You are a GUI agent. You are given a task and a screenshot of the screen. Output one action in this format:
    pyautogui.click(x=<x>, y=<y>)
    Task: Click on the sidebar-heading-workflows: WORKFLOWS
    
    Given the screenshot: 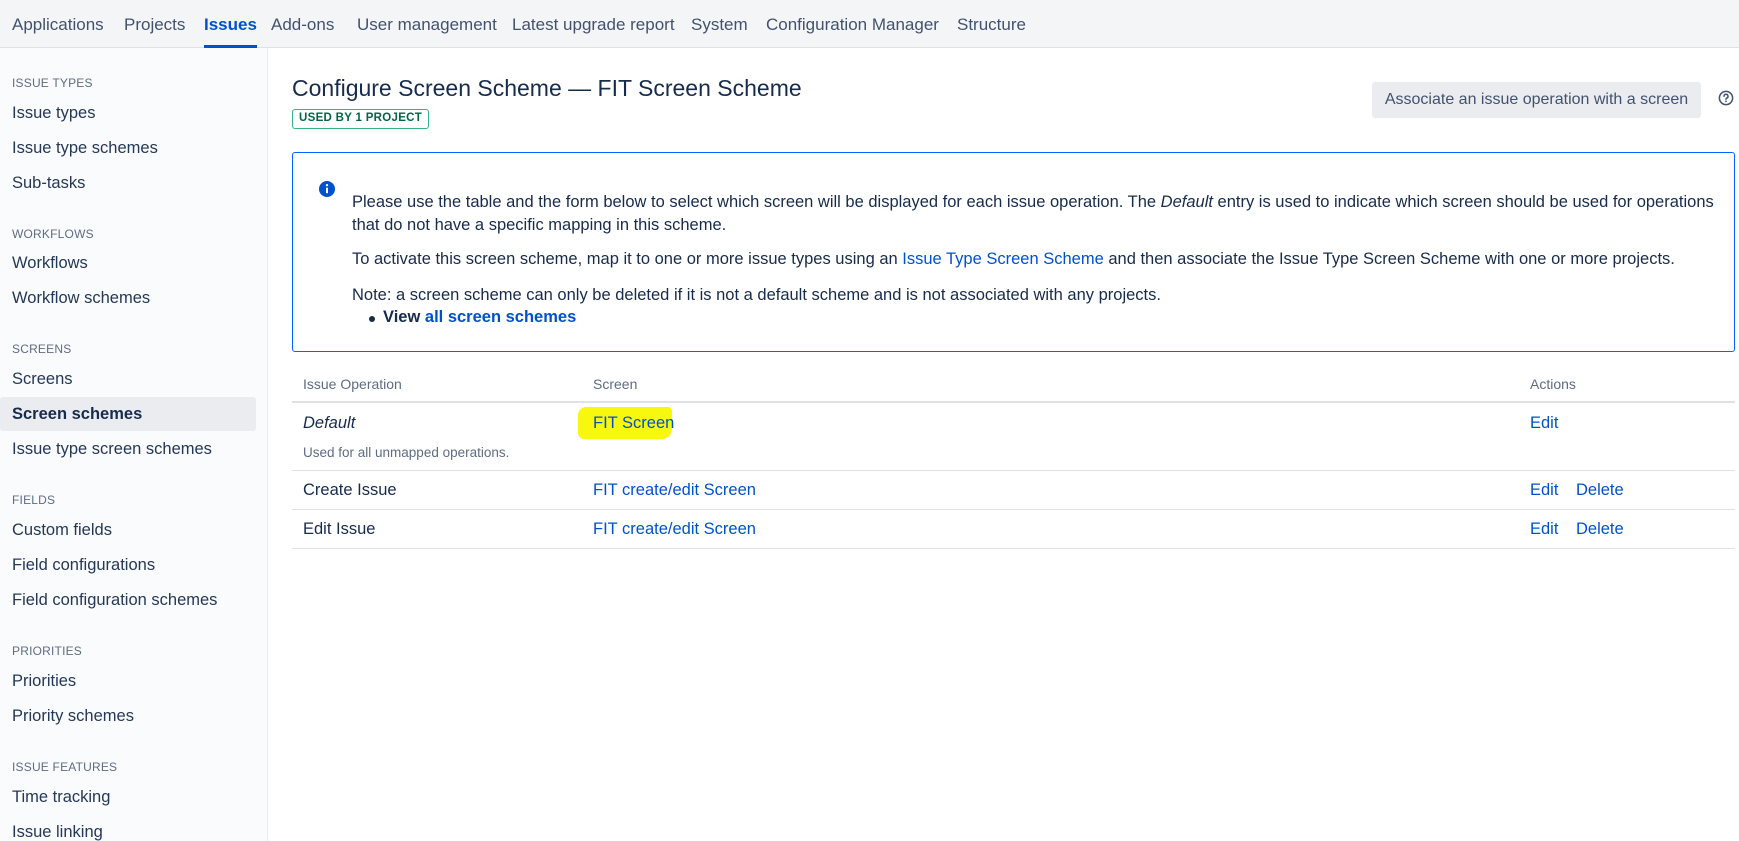 What is the action you would take?
    pyautogui.click(x=53, y=234)
    